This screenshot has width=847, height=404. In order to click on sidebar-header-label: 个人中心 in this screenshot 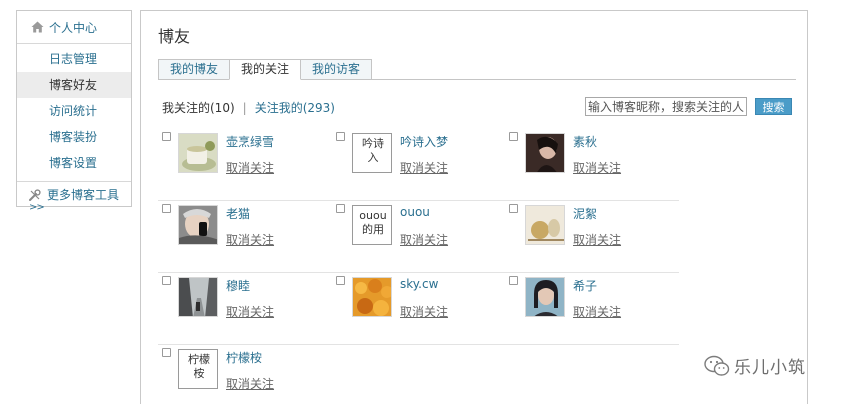, I will do `click(73, 27)`.